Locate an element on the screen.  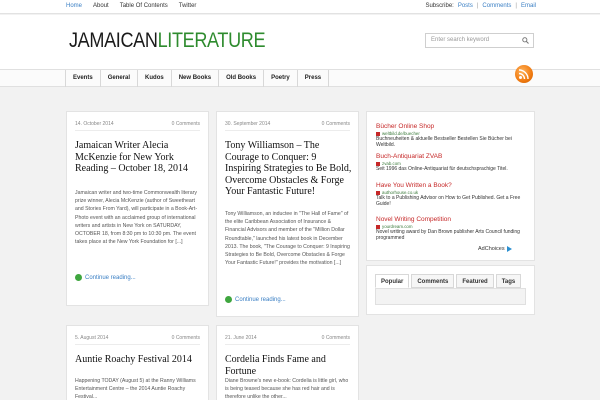
search-input: Enter search keyword is located at coordinates (479, 40).